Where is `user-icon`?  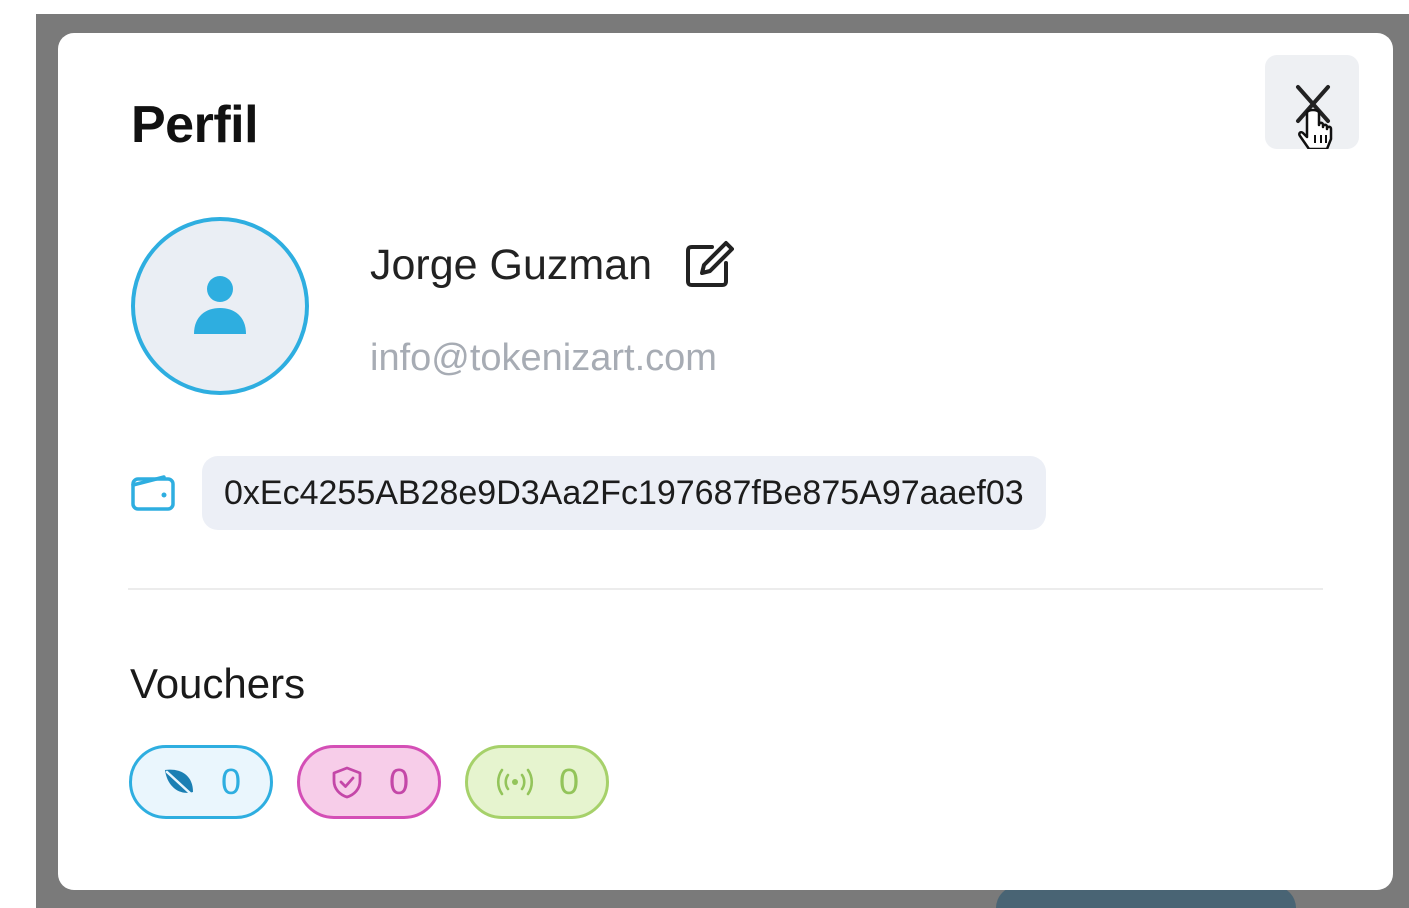
user-icon is located at coordinates (220, 305).